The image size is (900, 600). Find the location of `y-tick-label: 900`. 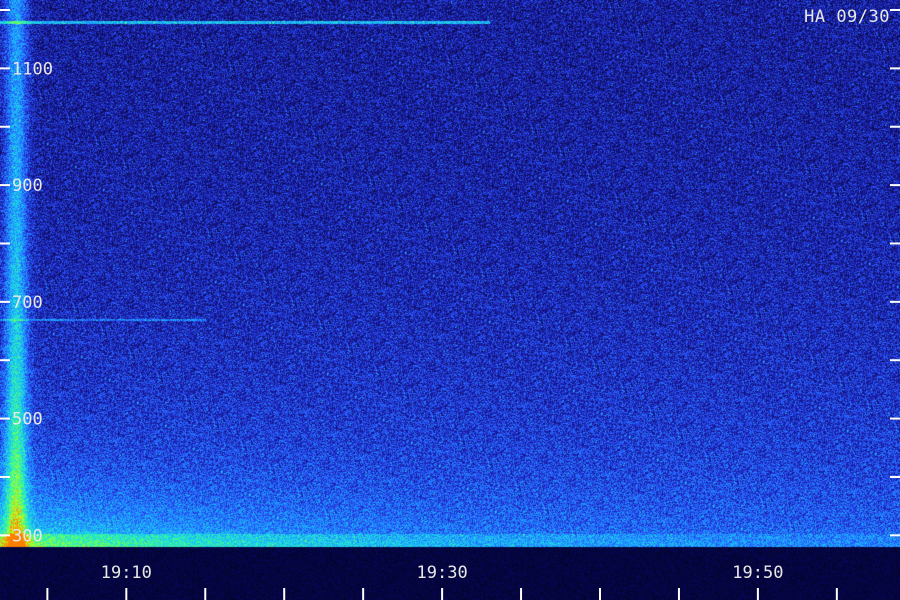

y-tick-label: 900 is located at coordinates (27, 186).